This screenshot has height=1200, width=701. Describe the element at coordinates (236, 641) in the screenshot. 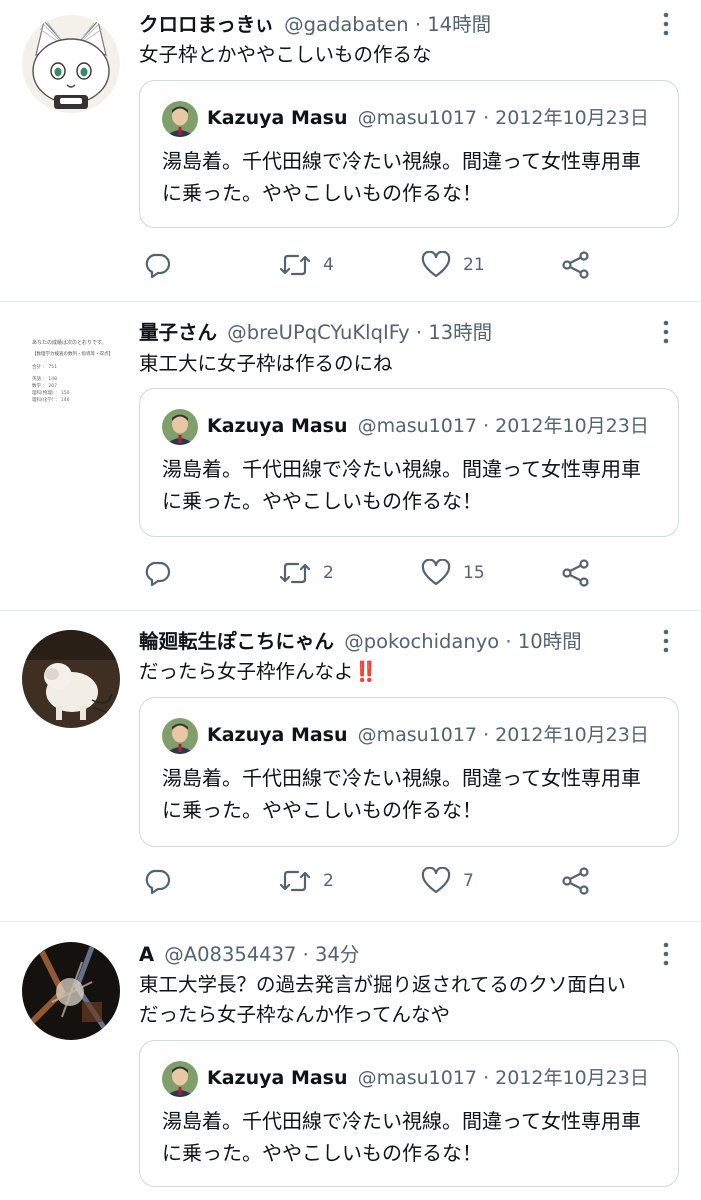

I see `author-name: 輪廻転生ぽこちにゃん` at that location.